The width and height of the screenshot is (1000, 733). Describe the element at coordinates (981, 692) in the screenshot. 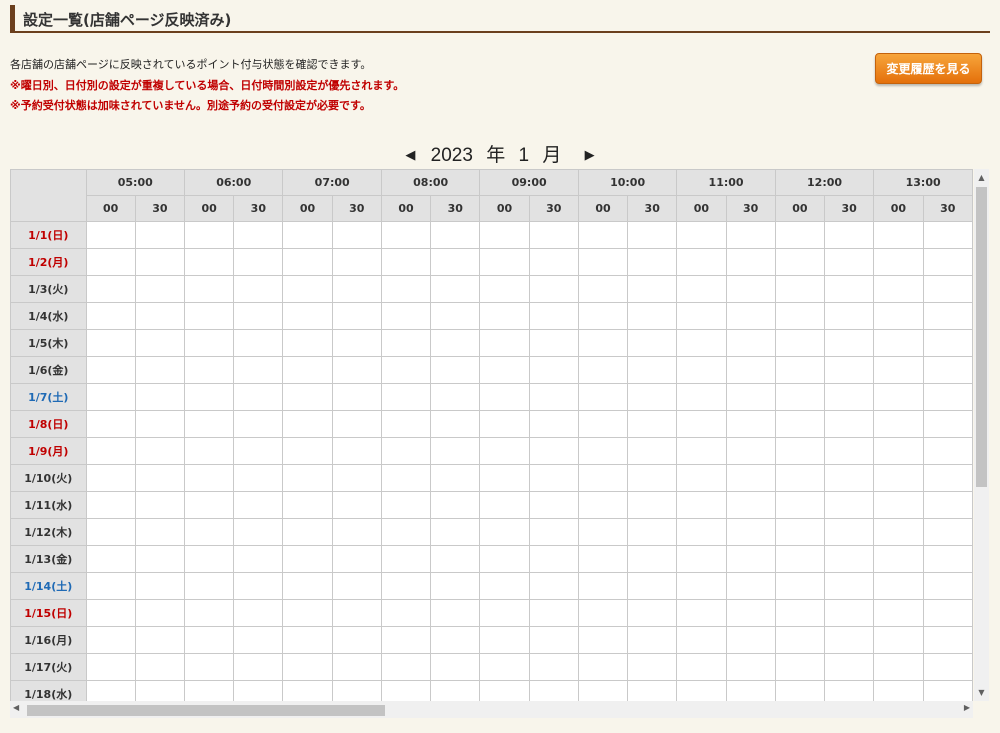

I see `scroll-down-icon: ▼` at that location.